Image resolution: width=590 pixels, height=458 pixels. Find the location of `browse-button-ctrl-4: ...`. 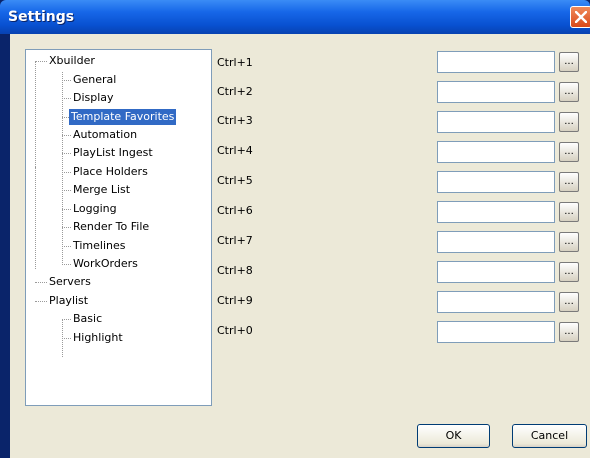

browse-button-ctrl-4: ... is located at coordinates (569, 152).